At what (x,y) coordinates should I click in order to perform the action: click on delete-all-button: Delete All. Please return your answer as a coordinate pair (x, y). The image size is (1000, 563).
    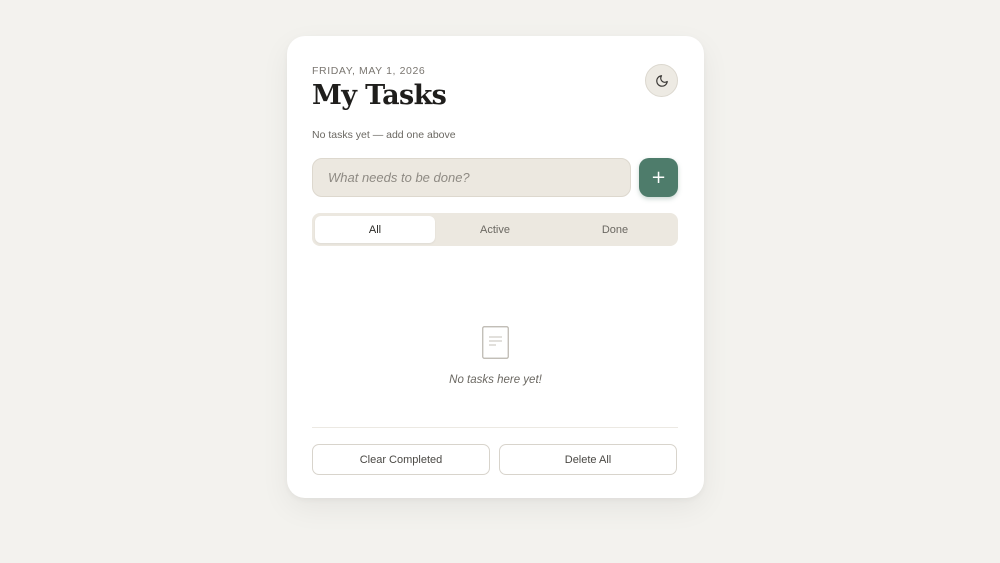
    Looking at the image, I should click on (588, 459).